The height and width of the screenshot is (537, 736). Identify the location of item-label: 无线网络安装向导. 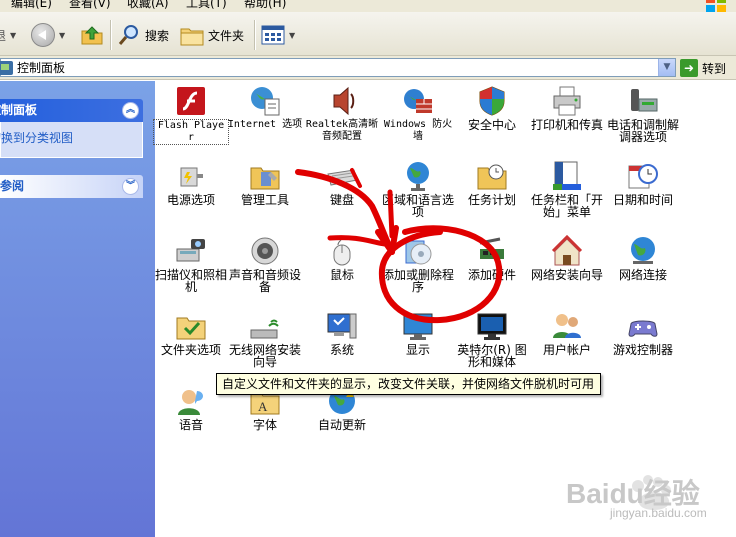
(264, 356).